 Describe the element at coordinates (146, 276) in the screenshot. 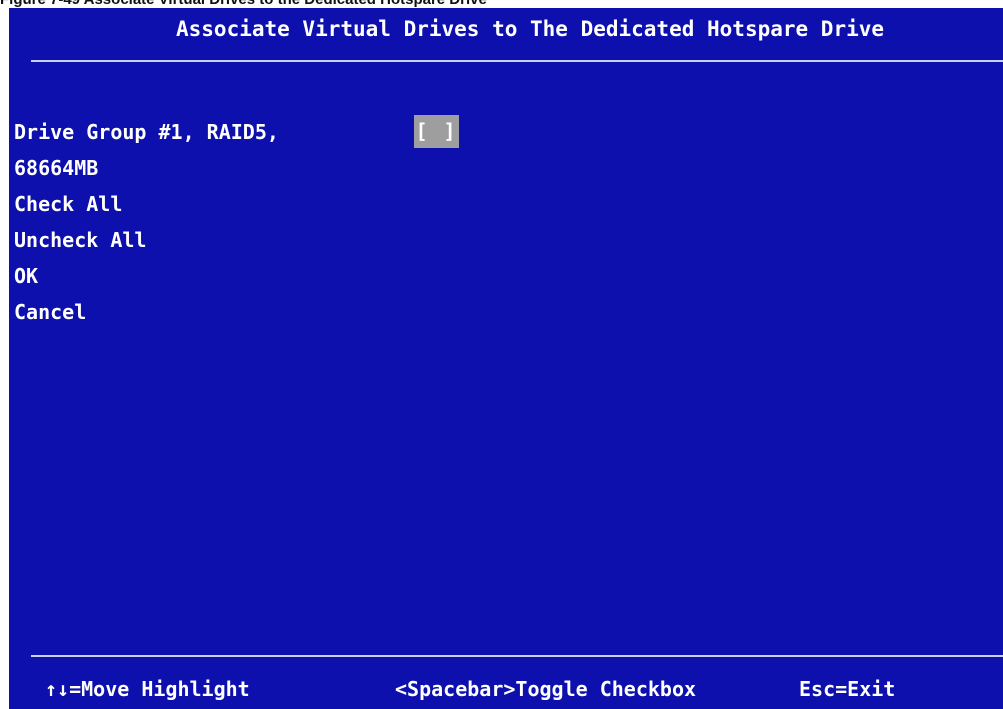

I see `ok-button: OK` at that location.